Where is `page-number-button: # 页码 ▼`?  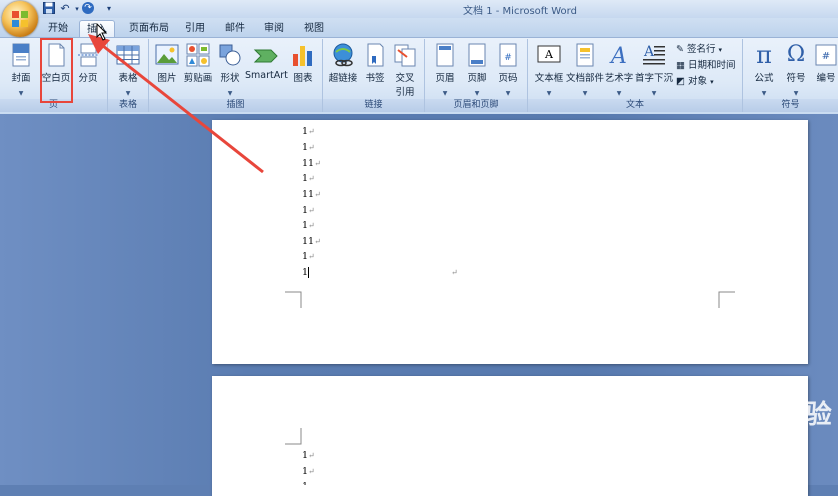 page-number-button: # 页码 ▼ is located at coordinates (508, 69).